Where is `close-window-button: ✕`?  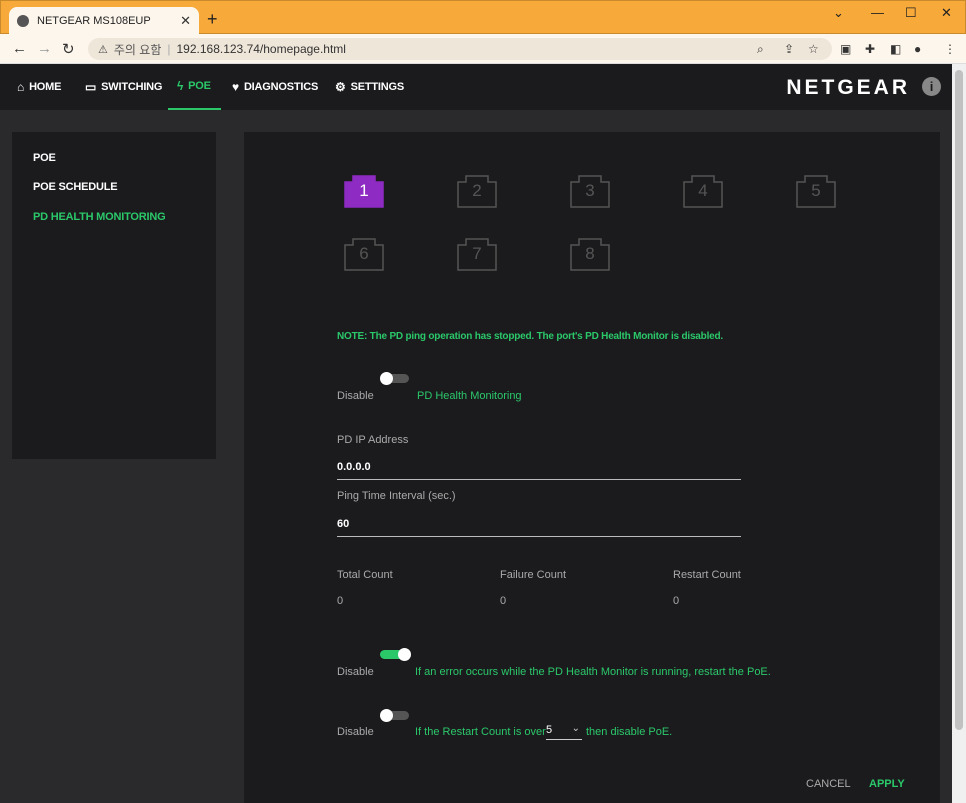 close-window-button: ✕ is located at coordinates (946, 13).